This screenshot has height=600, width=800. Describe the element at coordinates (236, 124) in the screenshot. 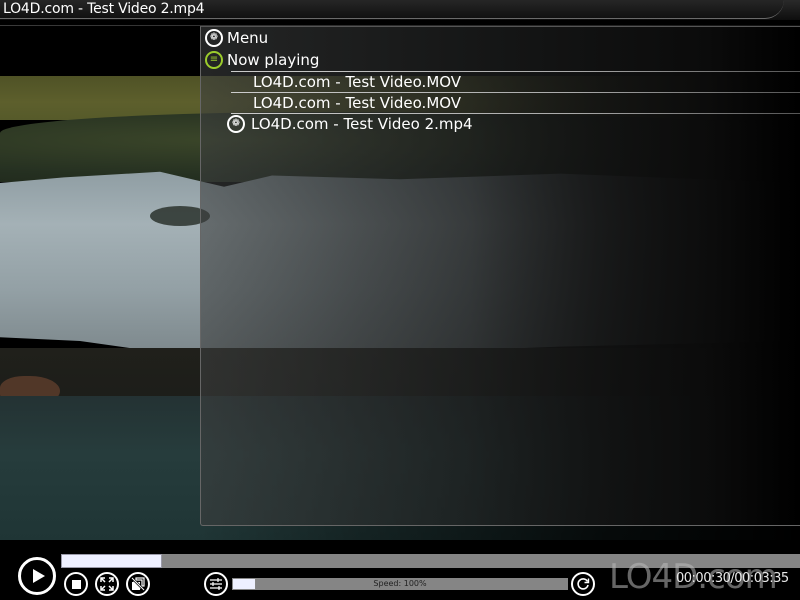

I see `now-playing-flower-icon: ❁` at that location.